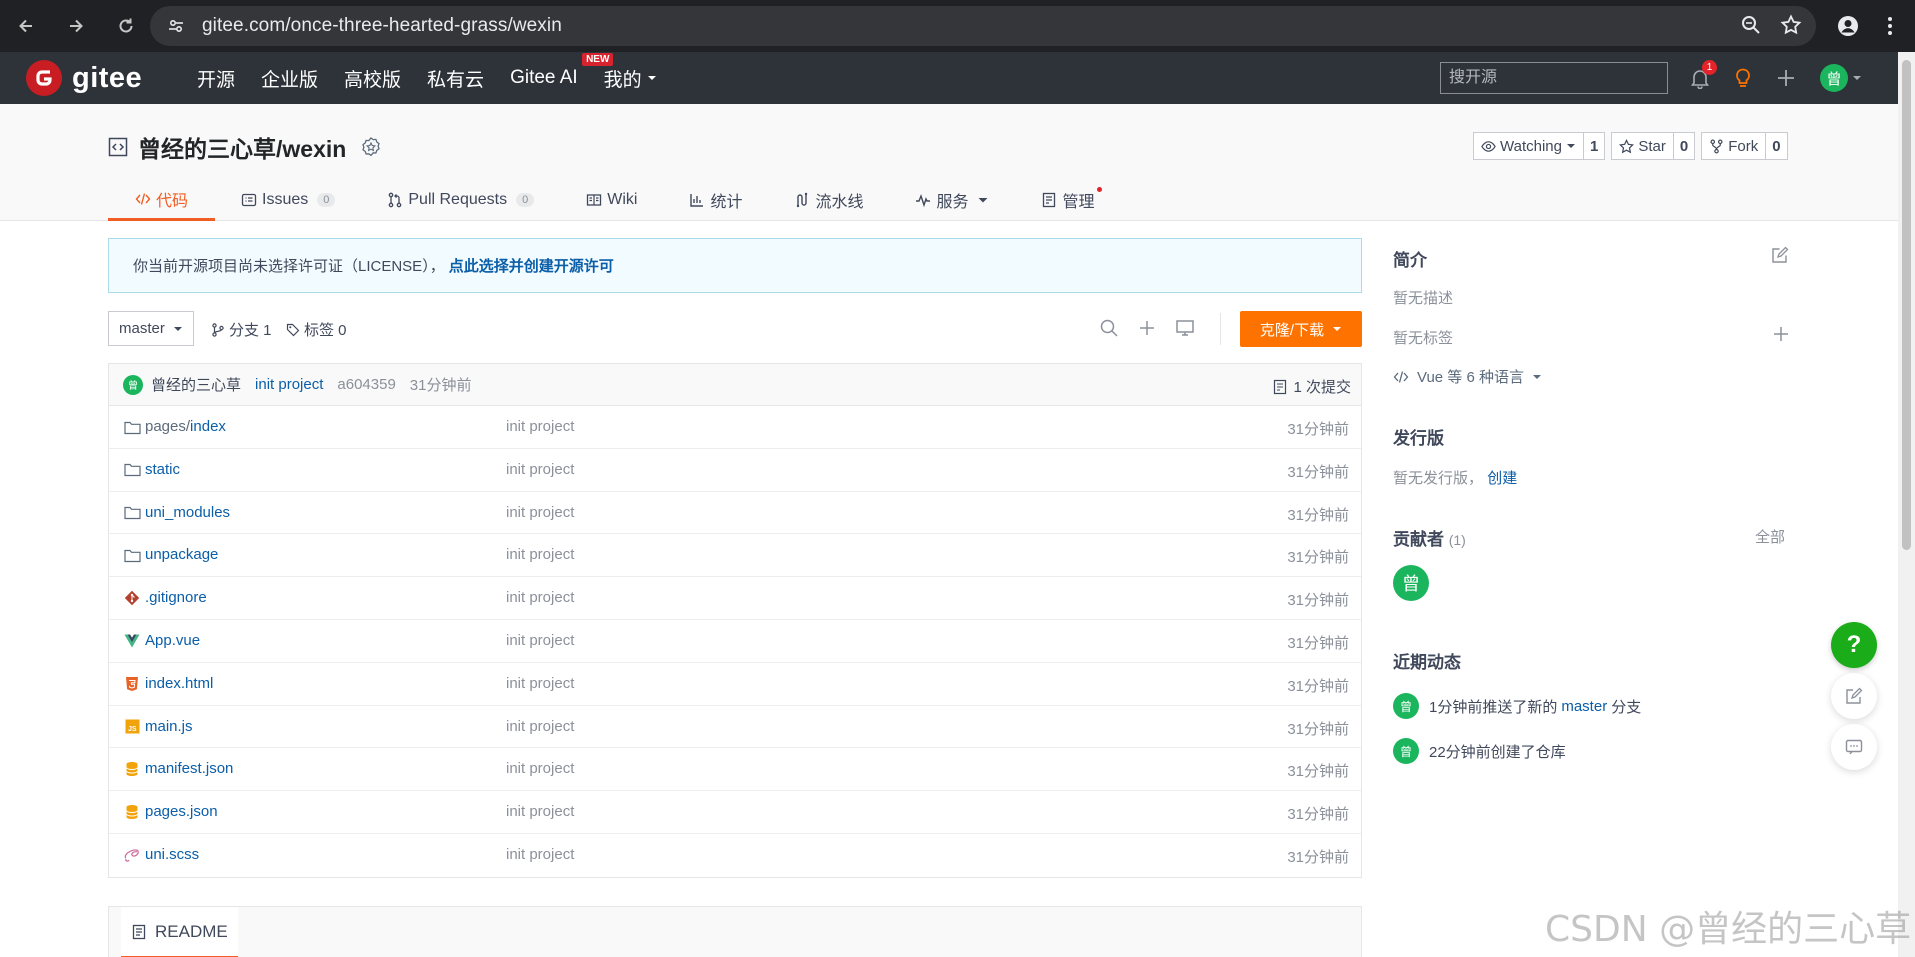  Describe the element at coordinates (76, 26) in the screenshot. I see `forward-icon` at that location.